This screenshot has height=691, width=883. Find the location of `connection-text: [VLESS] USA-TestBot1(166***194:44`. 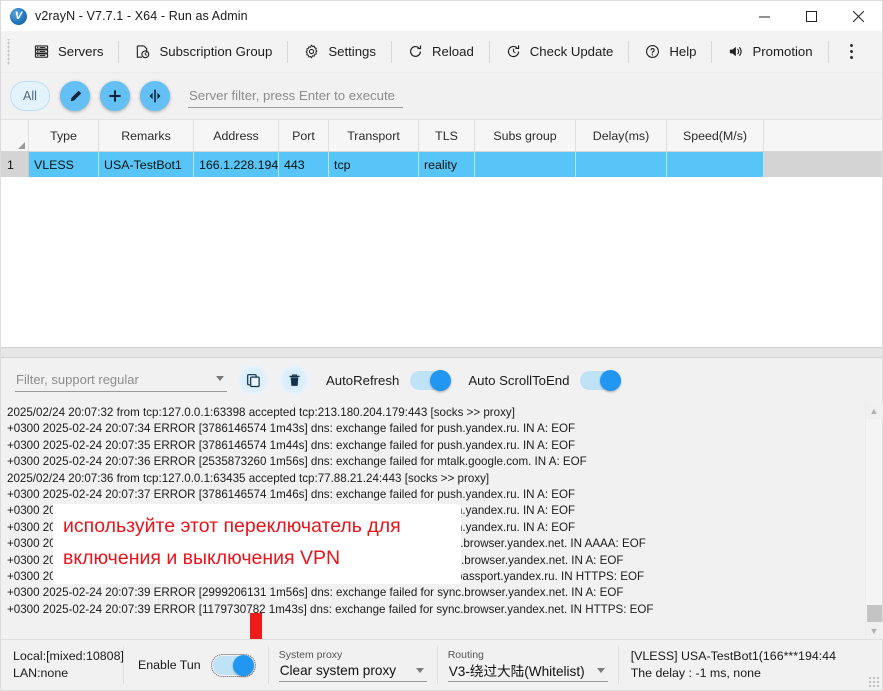

connection-text: [VLESS] USA-TestBot1(166***194:44 is located at coordinates (733, 656).